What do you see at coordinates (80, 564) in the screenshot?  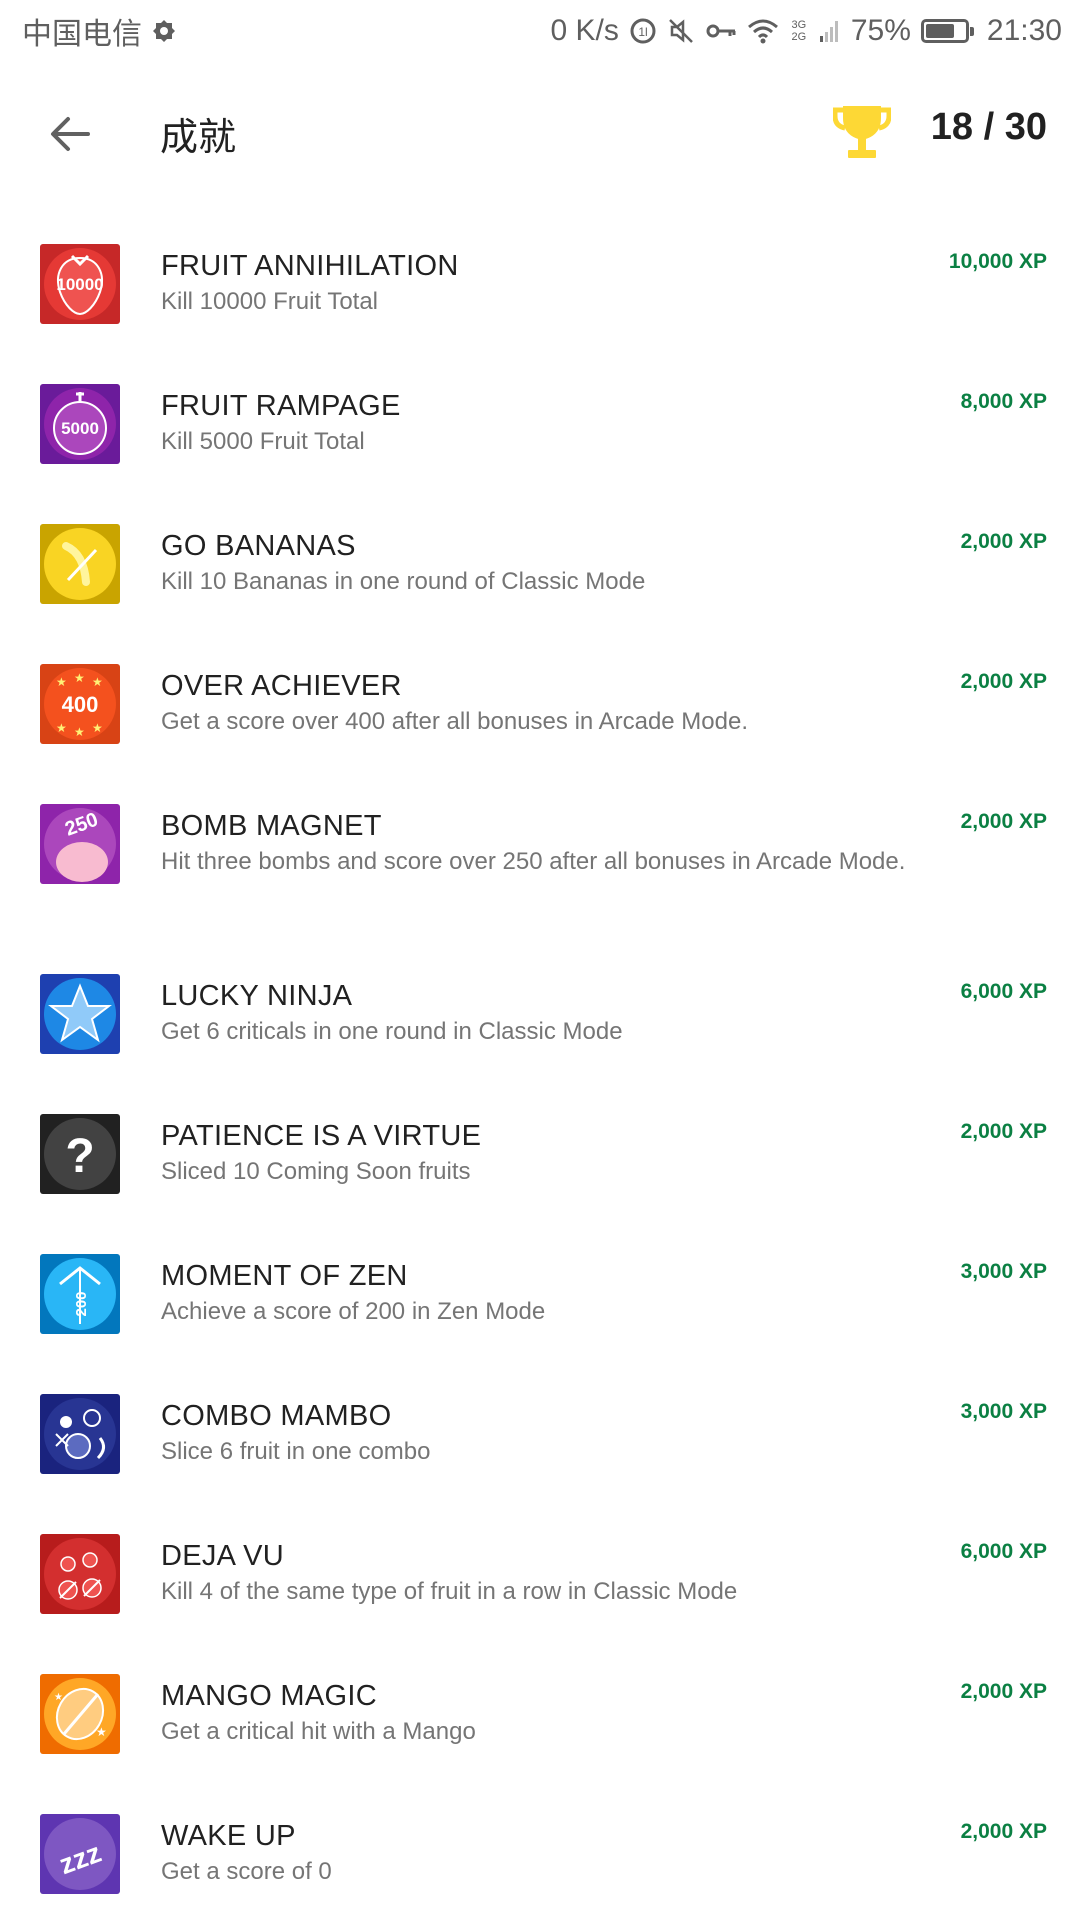 I see `badge-banana-icon` at bounding box center [80, 564].